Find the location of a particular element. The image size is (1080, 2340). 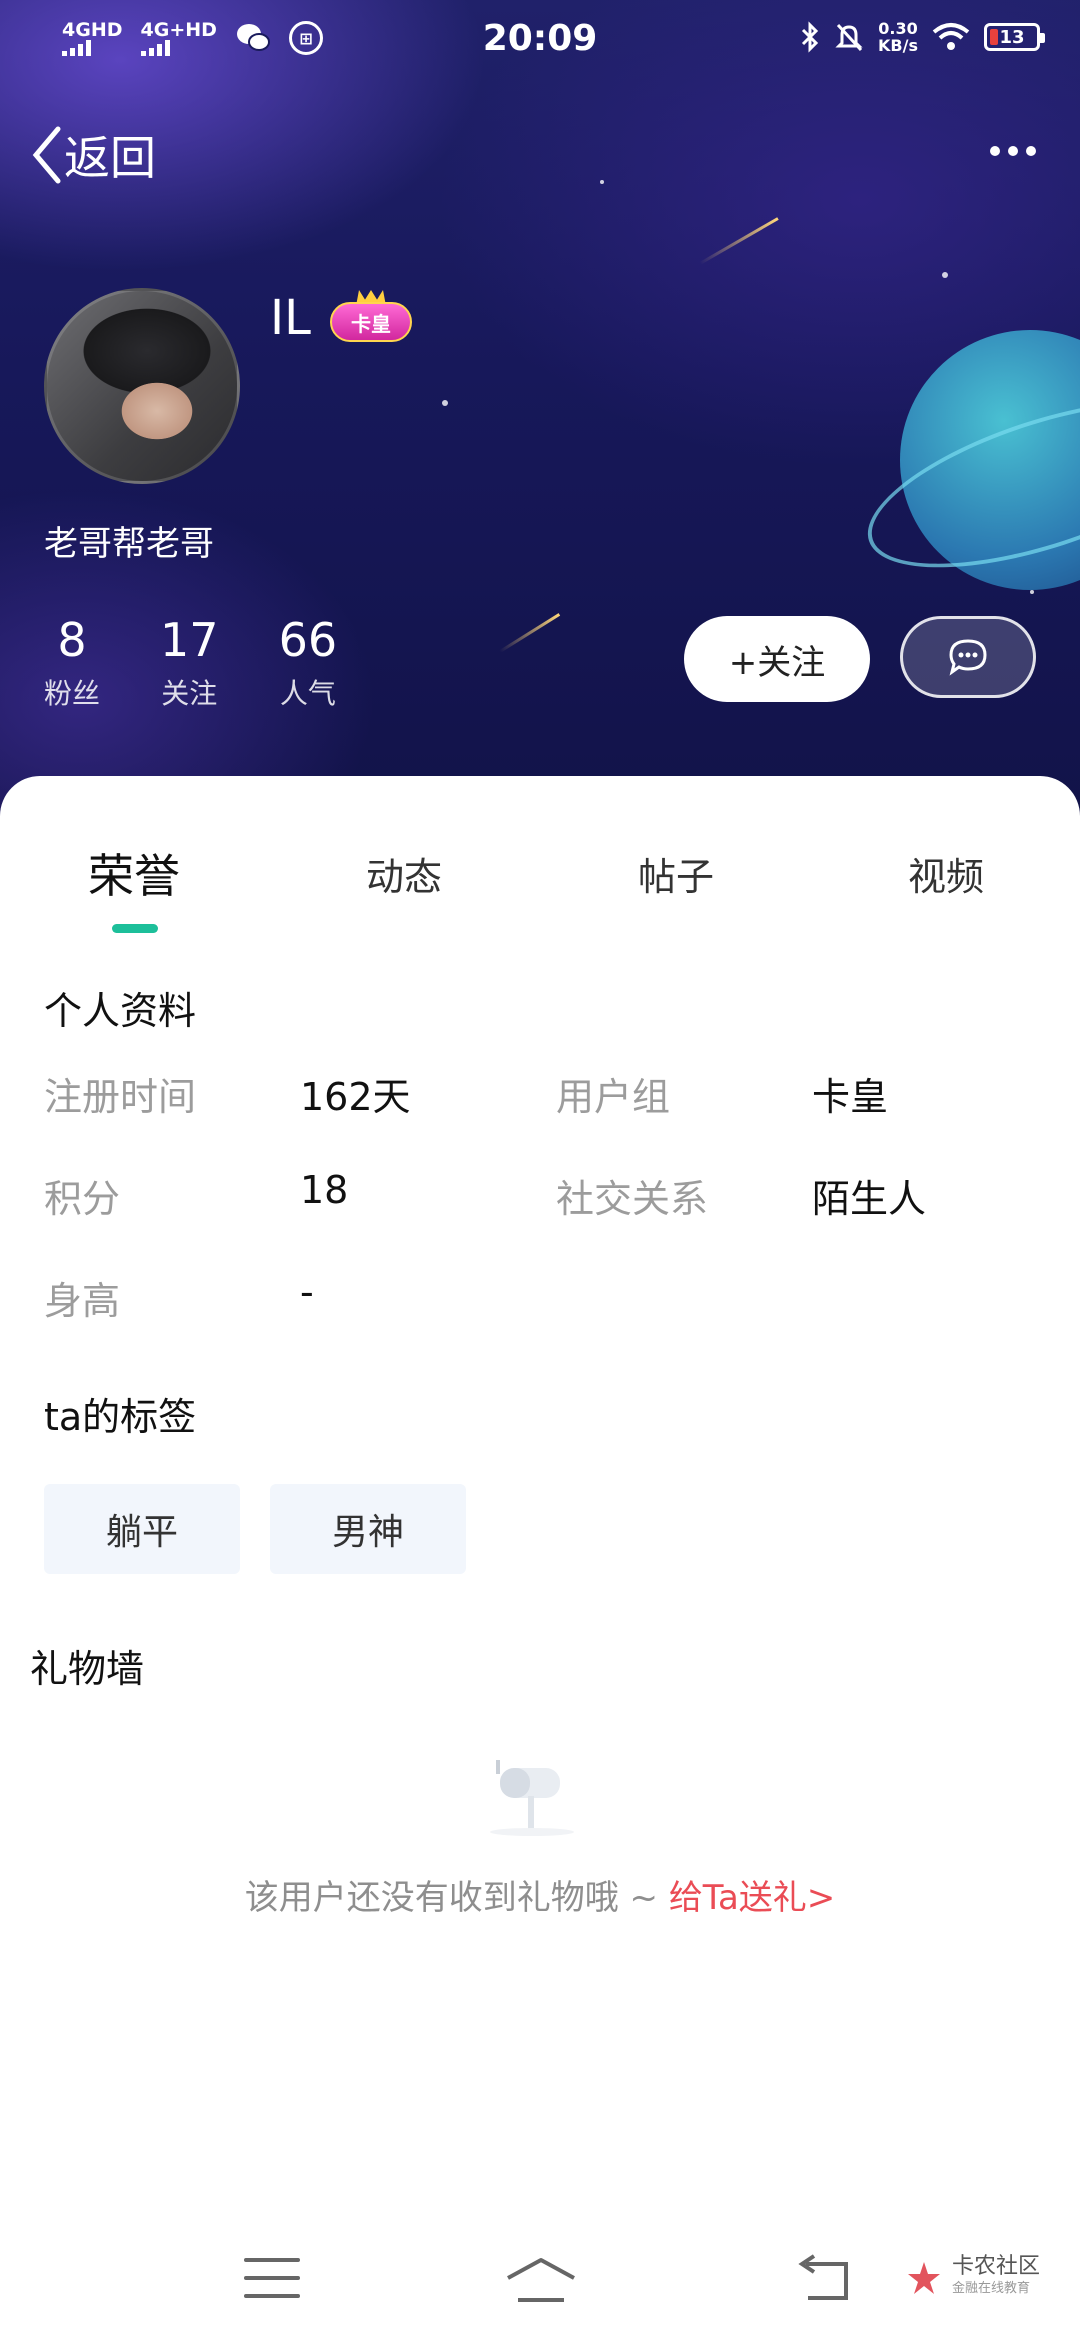

battery-icon: 13 is located at coordinates (1014, 37).